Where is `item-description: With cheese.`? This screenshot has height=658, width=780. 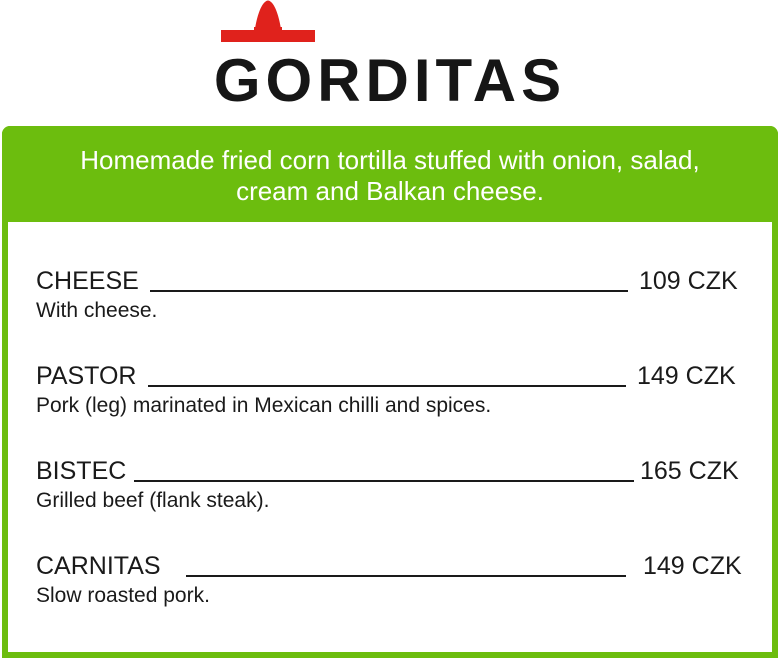 item-description: With cheese. is located at coordinates (97, 310).